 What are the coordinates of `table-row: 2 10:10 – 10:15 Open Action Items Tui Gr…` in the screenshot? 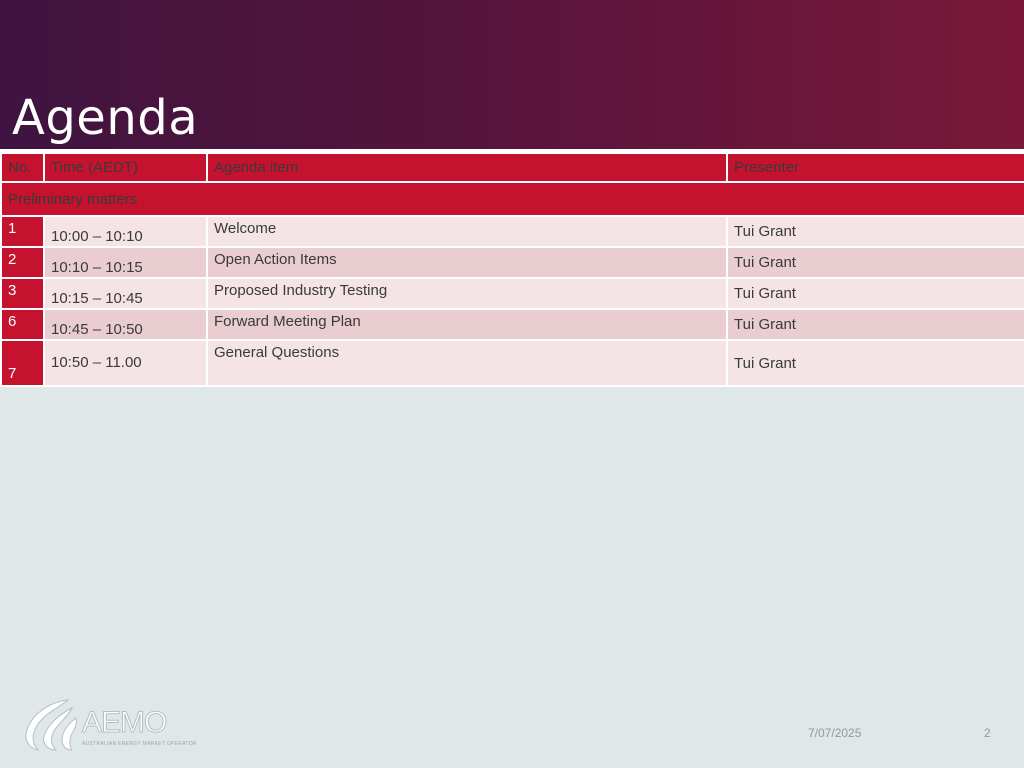 It's located at (512, 262).